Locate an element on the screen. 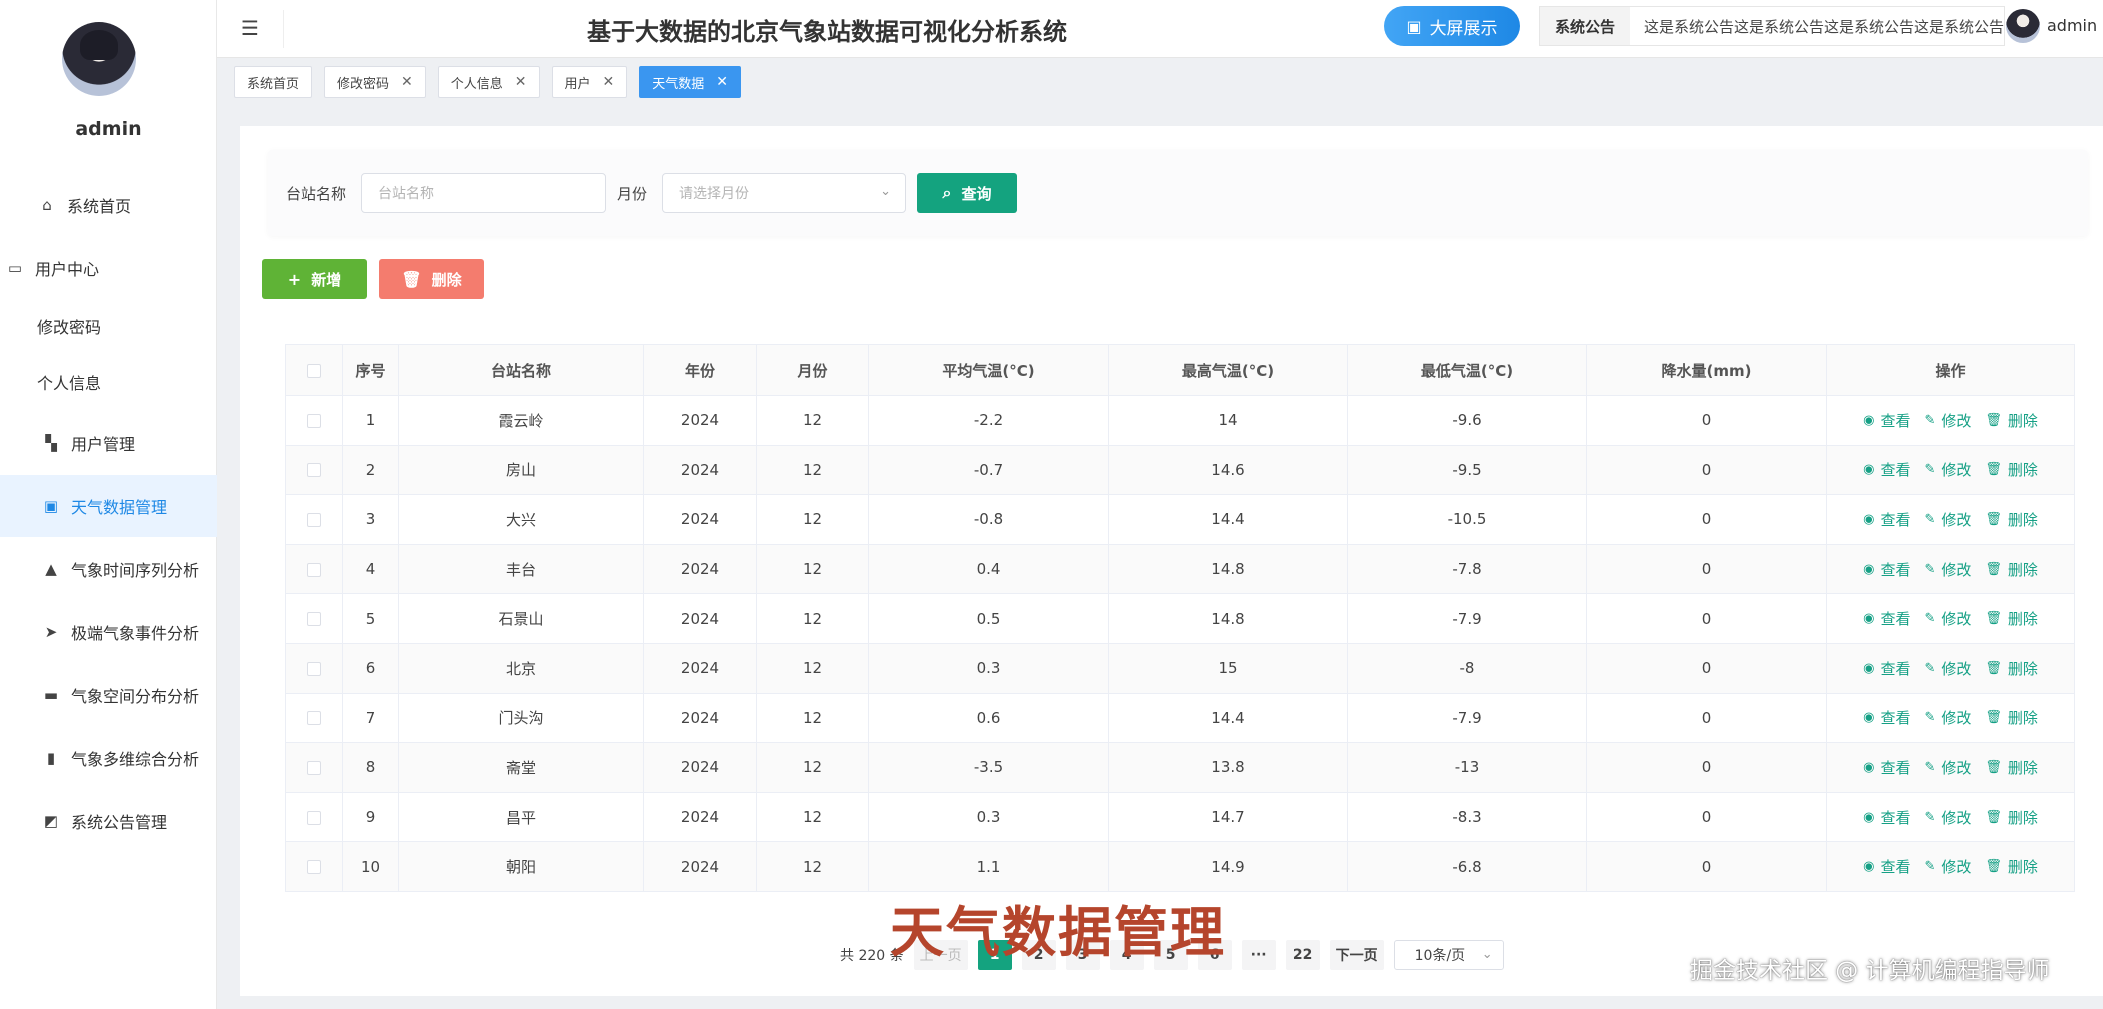  tab-weather-data: 天气数据 ✕ is located at coordinates (690, 82).